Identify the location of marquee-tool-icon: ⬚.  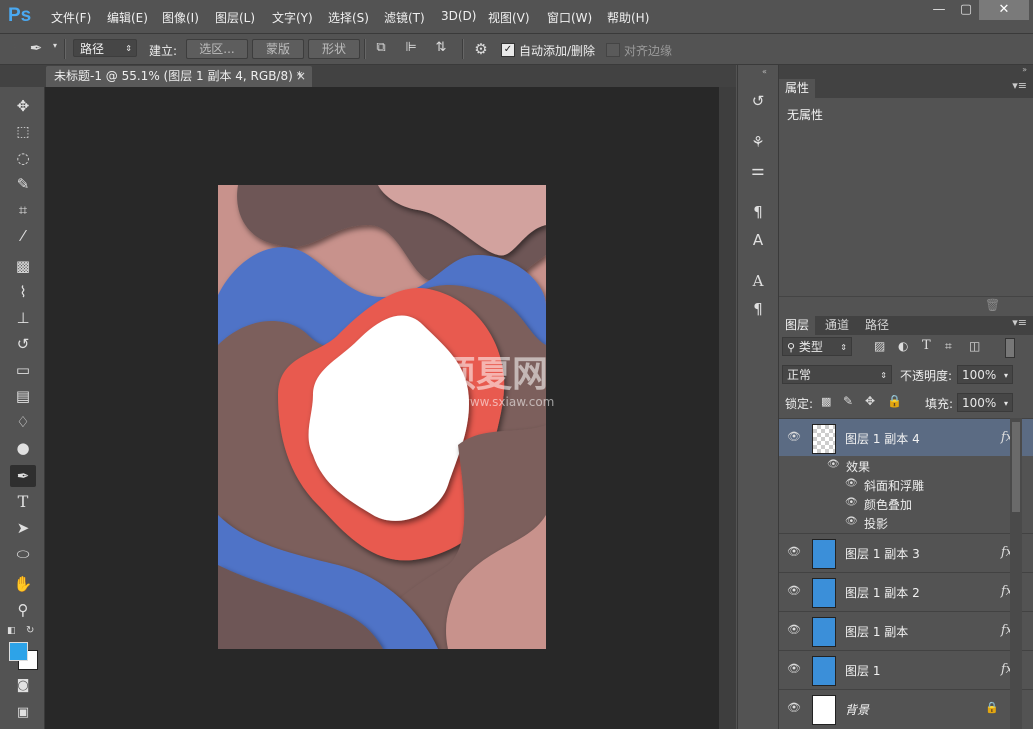
(23, 132).